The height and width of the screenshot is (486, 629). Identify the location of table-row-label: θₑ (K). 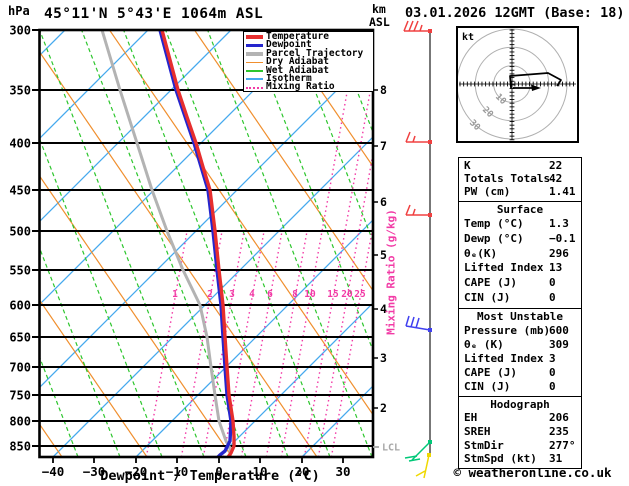
(484, 344).